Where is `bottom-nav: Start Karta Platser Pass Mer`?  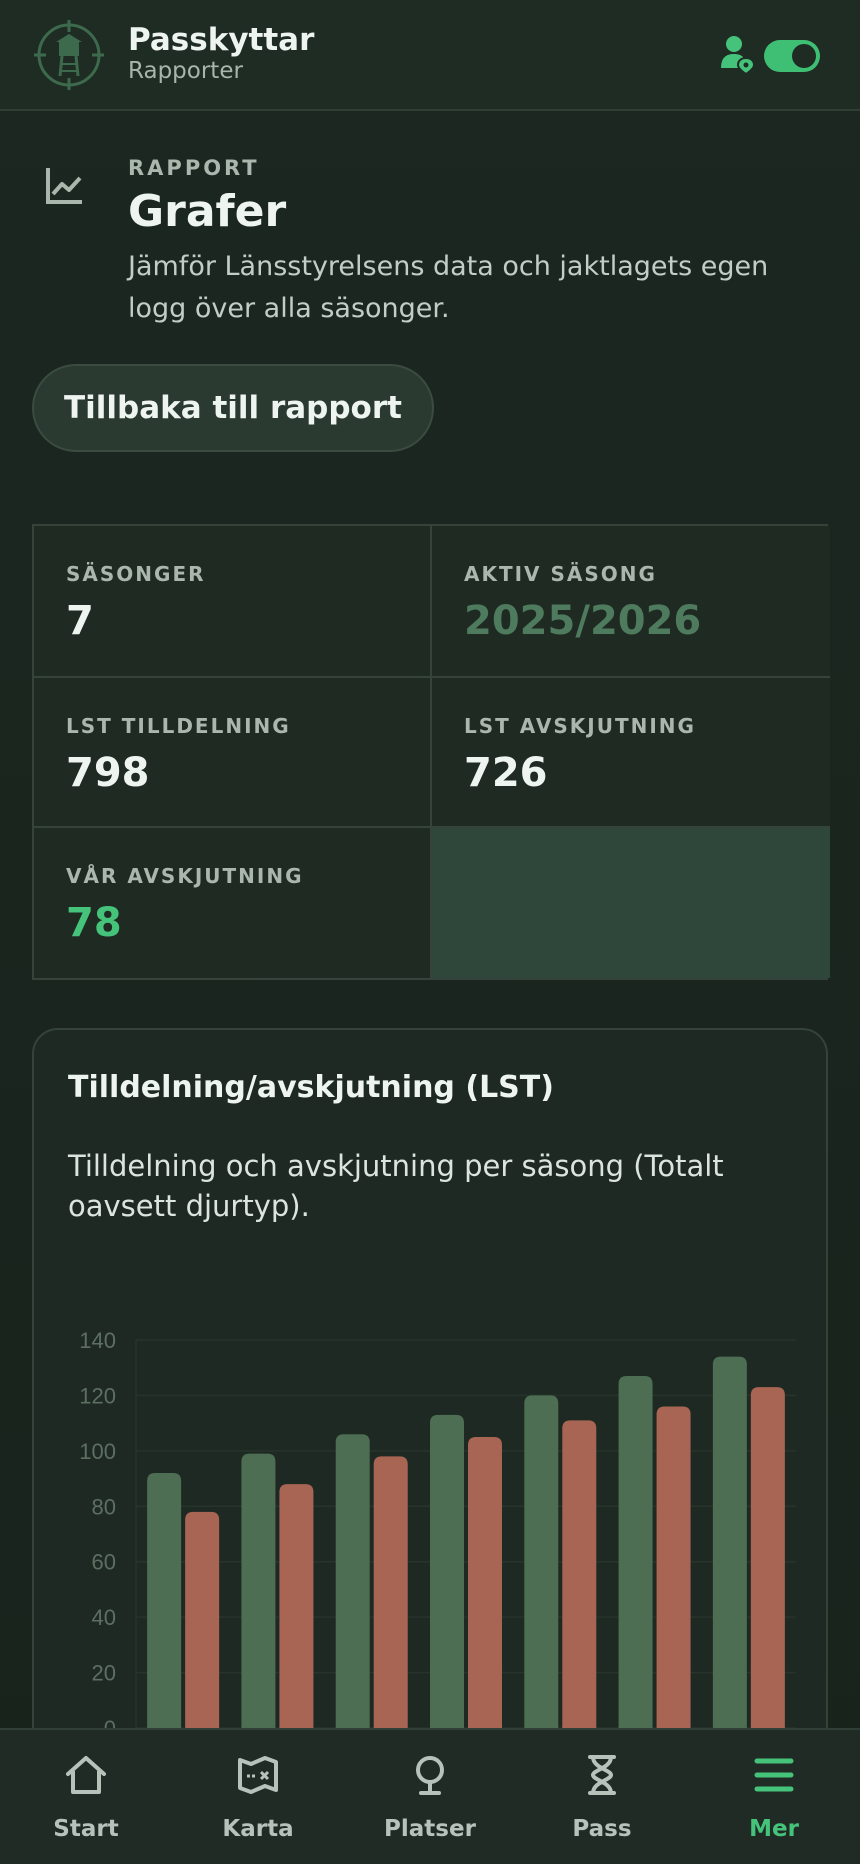
bottom-nav: Start Karta Platser Pass Mer is located at coordinates (430, 1796).